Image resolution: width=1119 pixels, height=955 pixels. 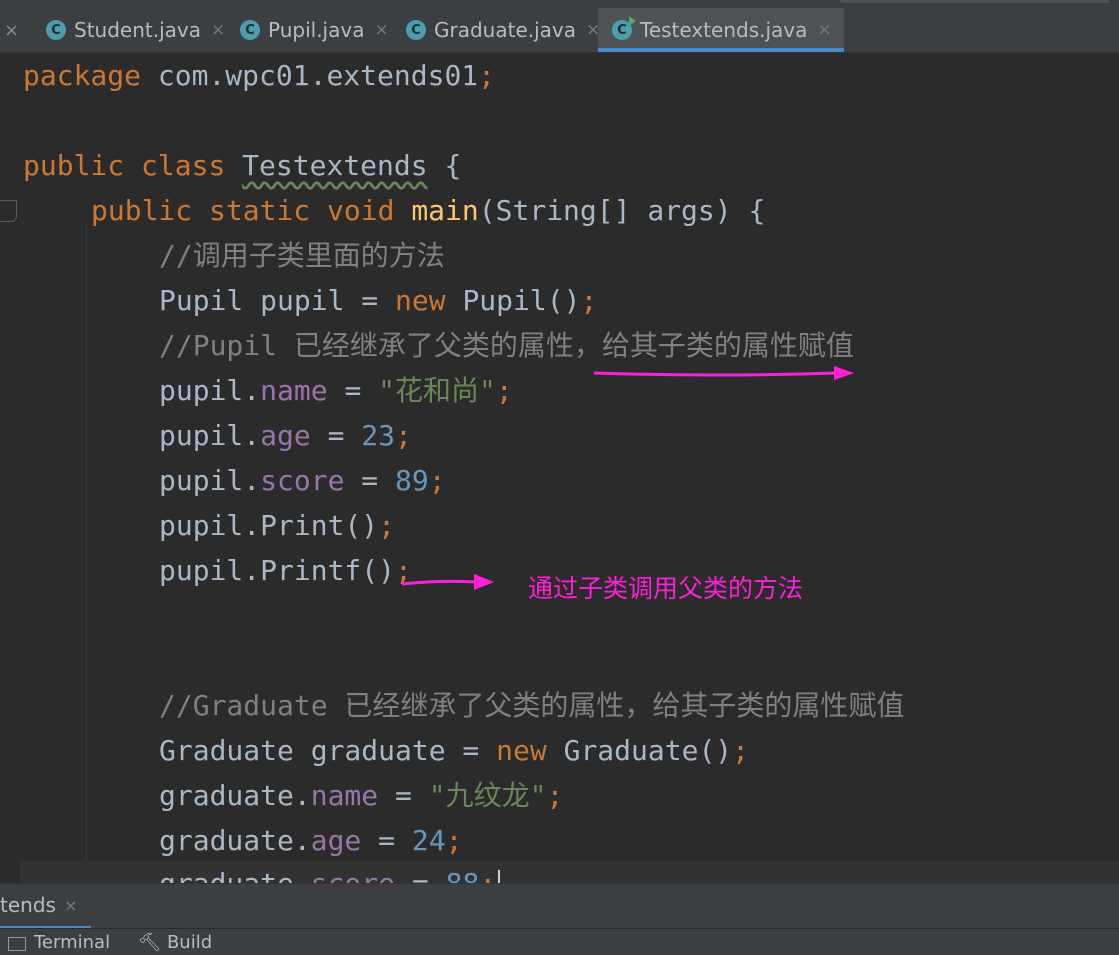 What do you see at coordinates (499, 876) in the screenshot?
I see `text-caret` at bounding box center [499, 876].